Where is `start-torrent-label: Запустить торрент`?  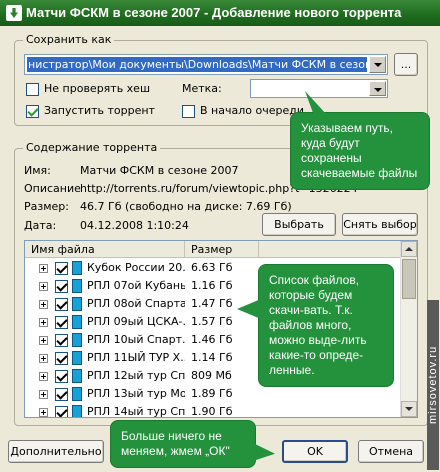 start-torrent-label: Запустить торрент is located at coordinates (99, 110).